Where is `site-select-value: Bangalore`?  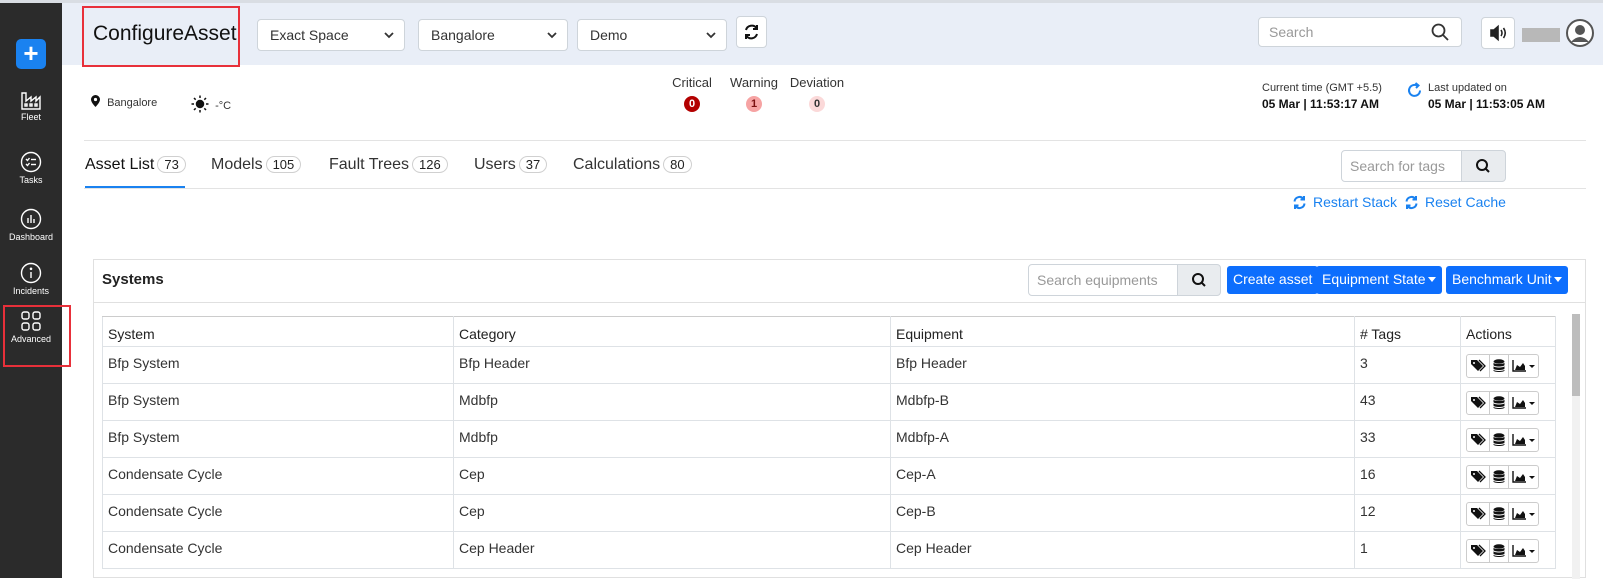
site-select-value: Bangalore is located at coordinates (463, 35).